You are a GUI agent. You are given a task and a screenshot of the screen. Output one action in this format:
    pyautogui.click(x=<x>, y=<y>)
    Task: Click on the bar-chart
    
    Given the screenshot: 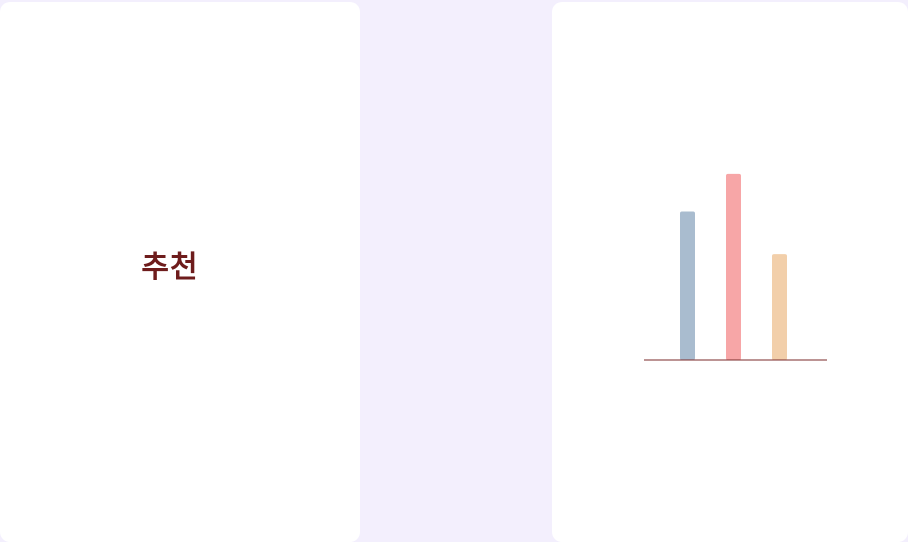 What is the action you would take?
    pyautogui.click(x=735, y=267)
    